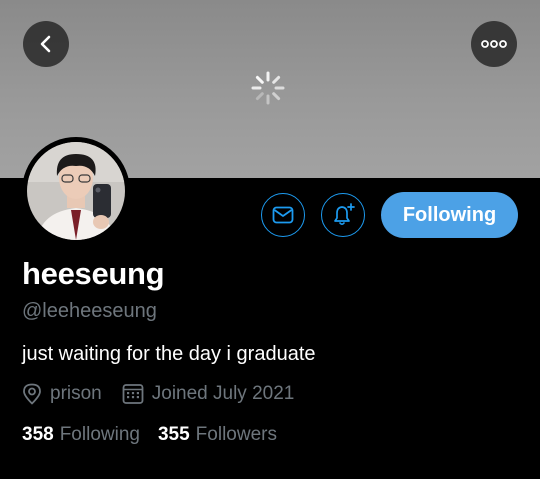 Image resolution: width=540 pixels, height=479 pixels. I want to click on profile-bio: just waiting for the day i graduate, so click(169, 354).